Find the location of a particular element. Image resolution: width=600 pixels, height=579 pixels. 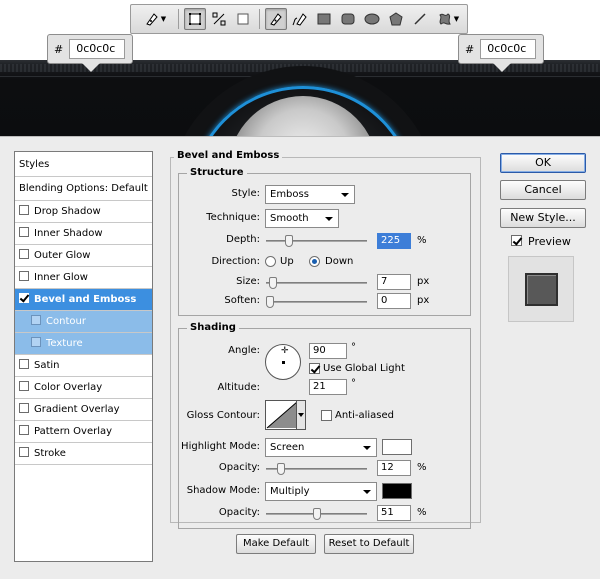

size-slider-thumb is located at coordinates (273, 283).